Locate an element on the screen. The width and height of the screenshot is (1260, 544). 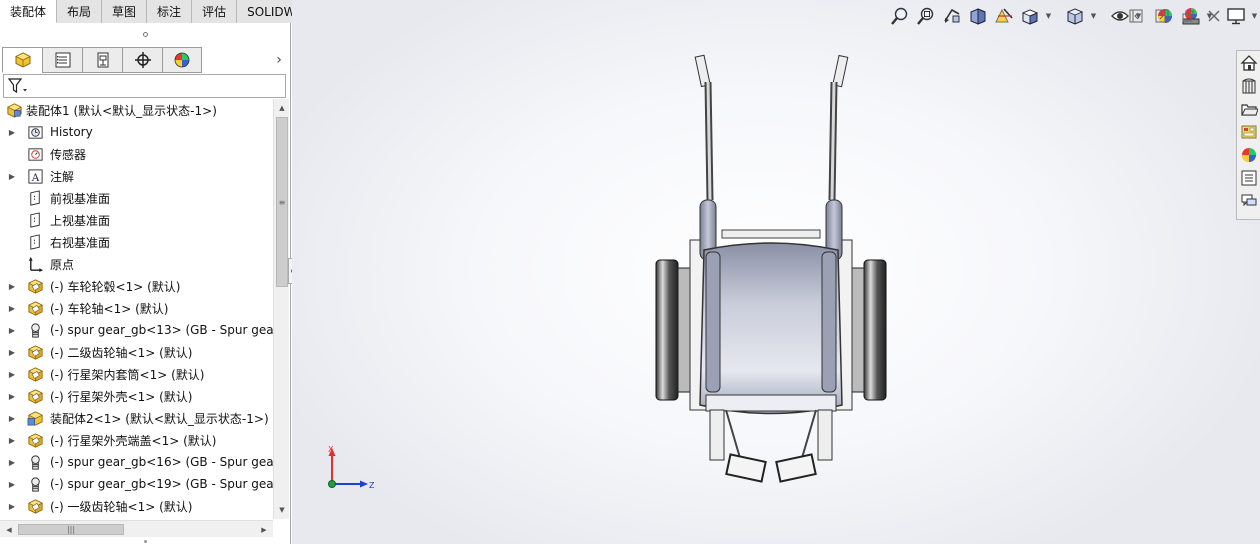
section-view-icon is located at coordinates (978, 16).